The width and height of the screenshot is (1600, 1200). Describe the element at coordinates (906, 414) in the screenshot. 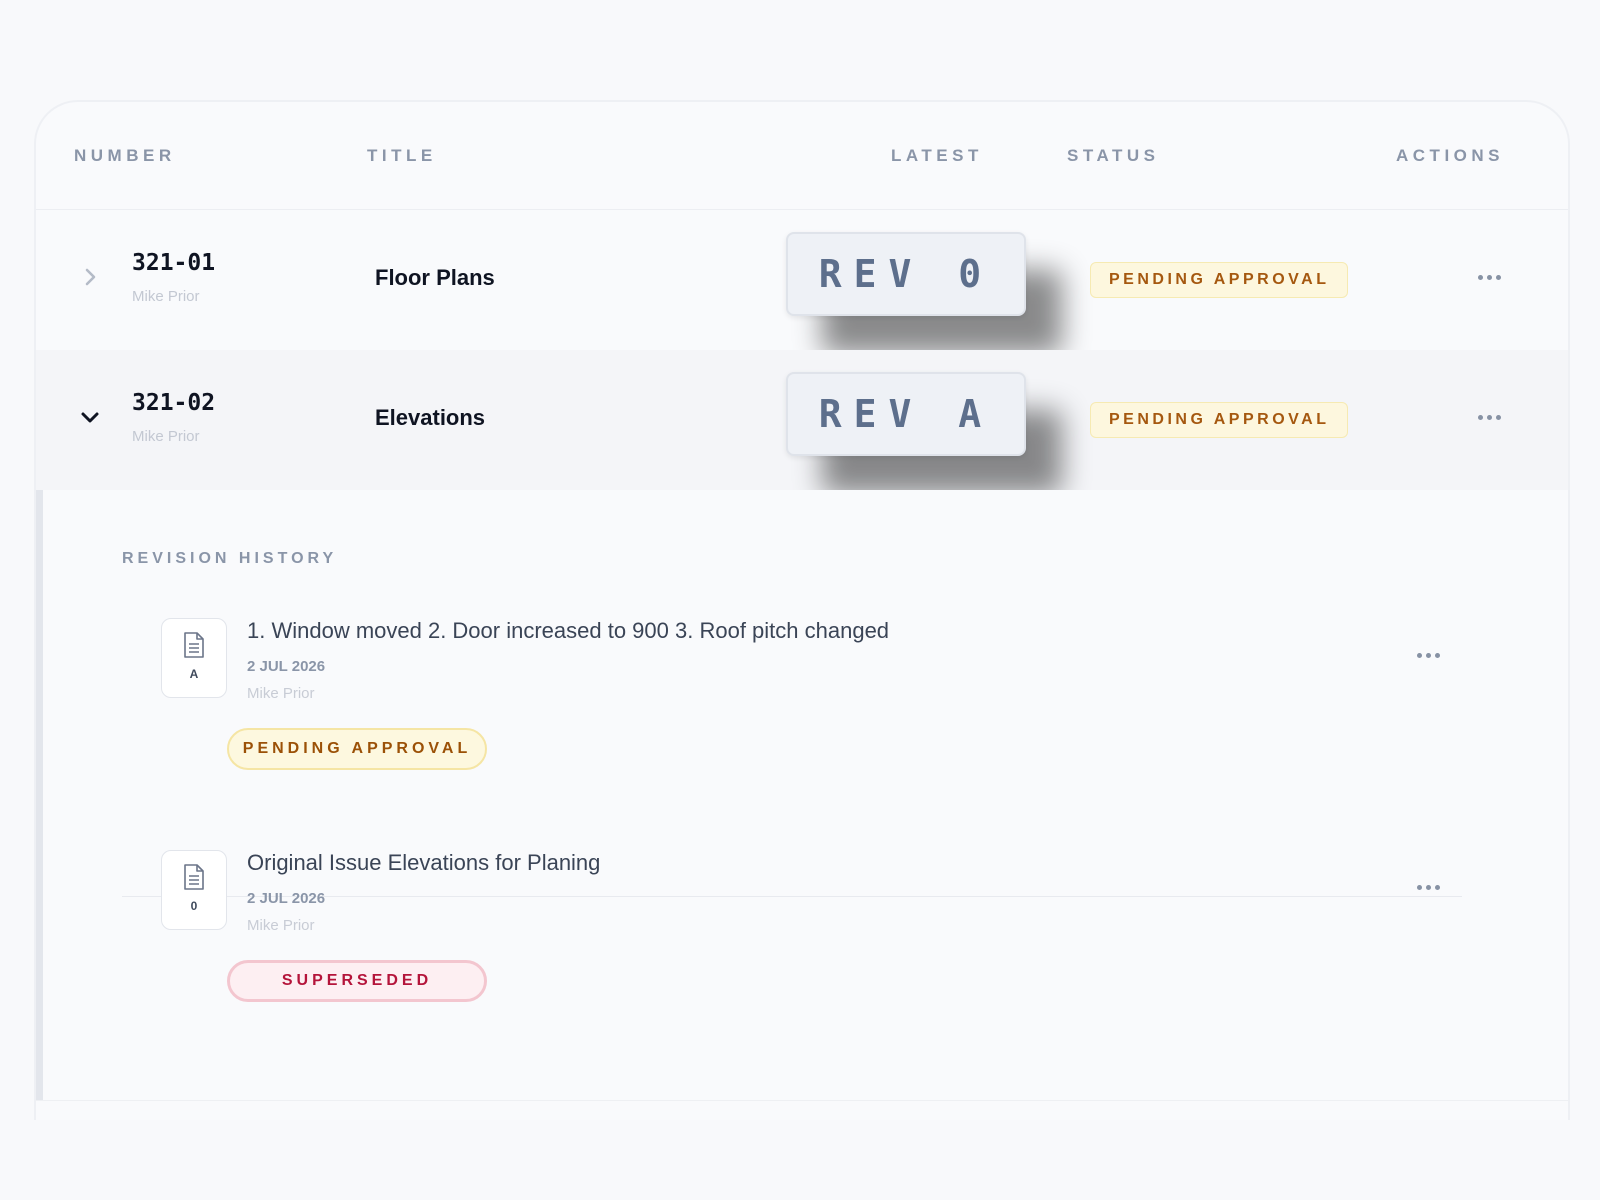

I see `latest-revision-badge: REV A` at that location.